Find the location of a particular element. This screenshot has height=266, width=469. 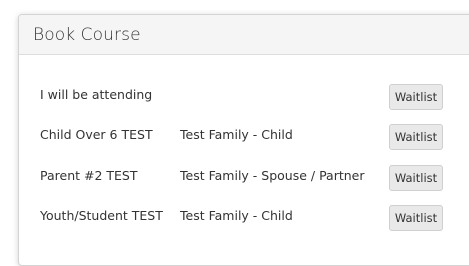

attendee-relation: Test Family - Spouse / Partner is located at coordinates (272, 175).